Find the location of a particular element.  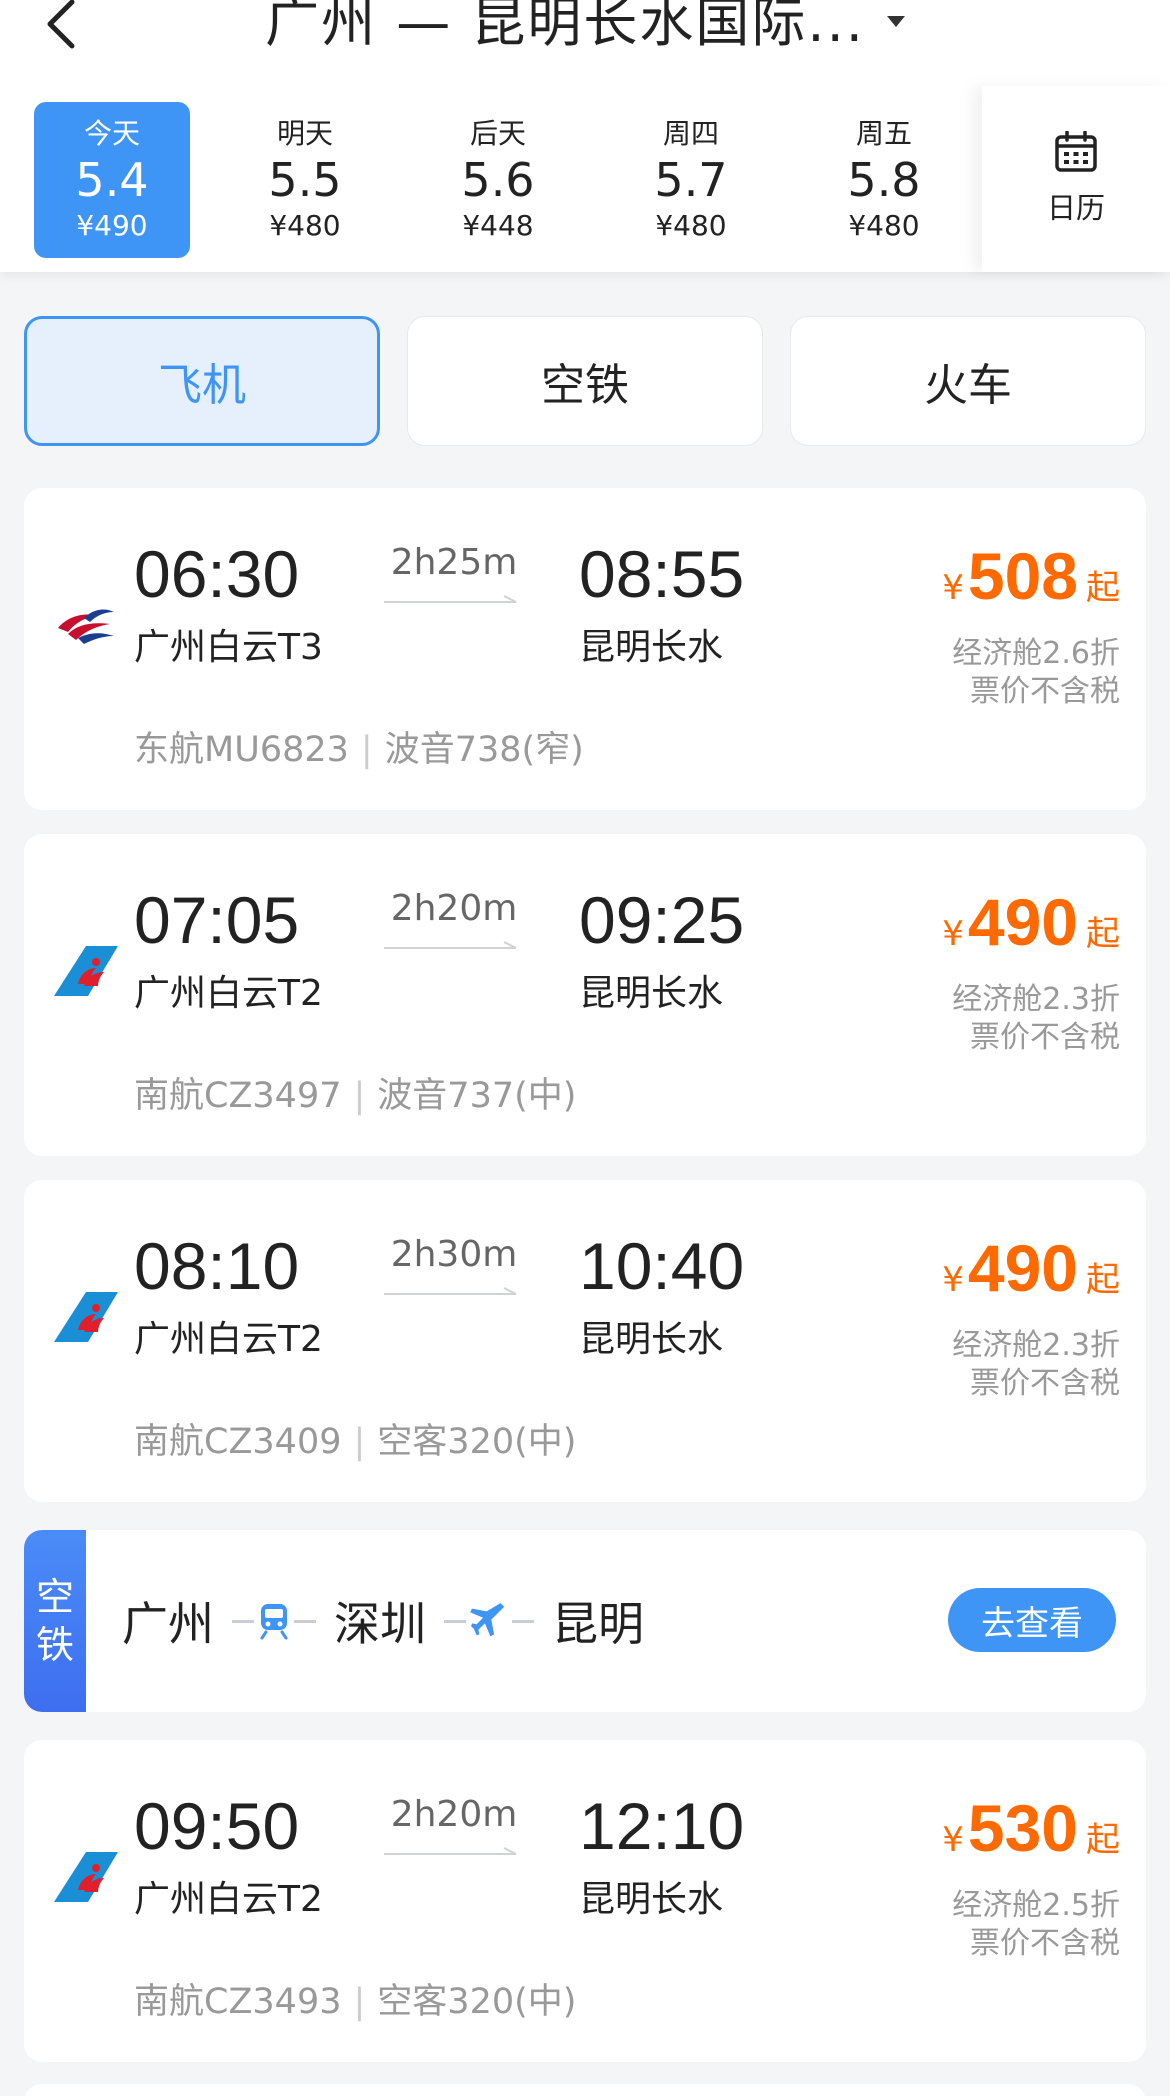

tab-train: 火车 is located at coordinates (968, 381).